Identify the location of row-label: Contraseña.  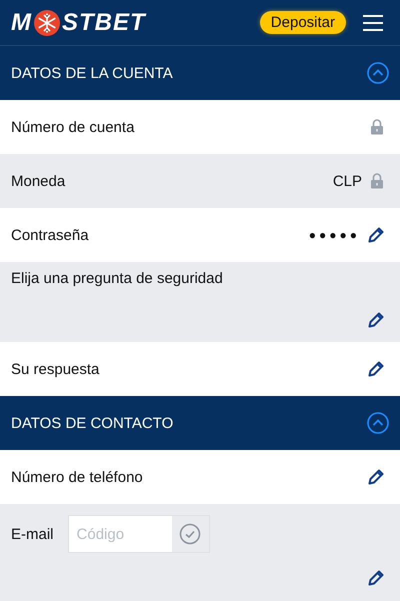
(50, 235).